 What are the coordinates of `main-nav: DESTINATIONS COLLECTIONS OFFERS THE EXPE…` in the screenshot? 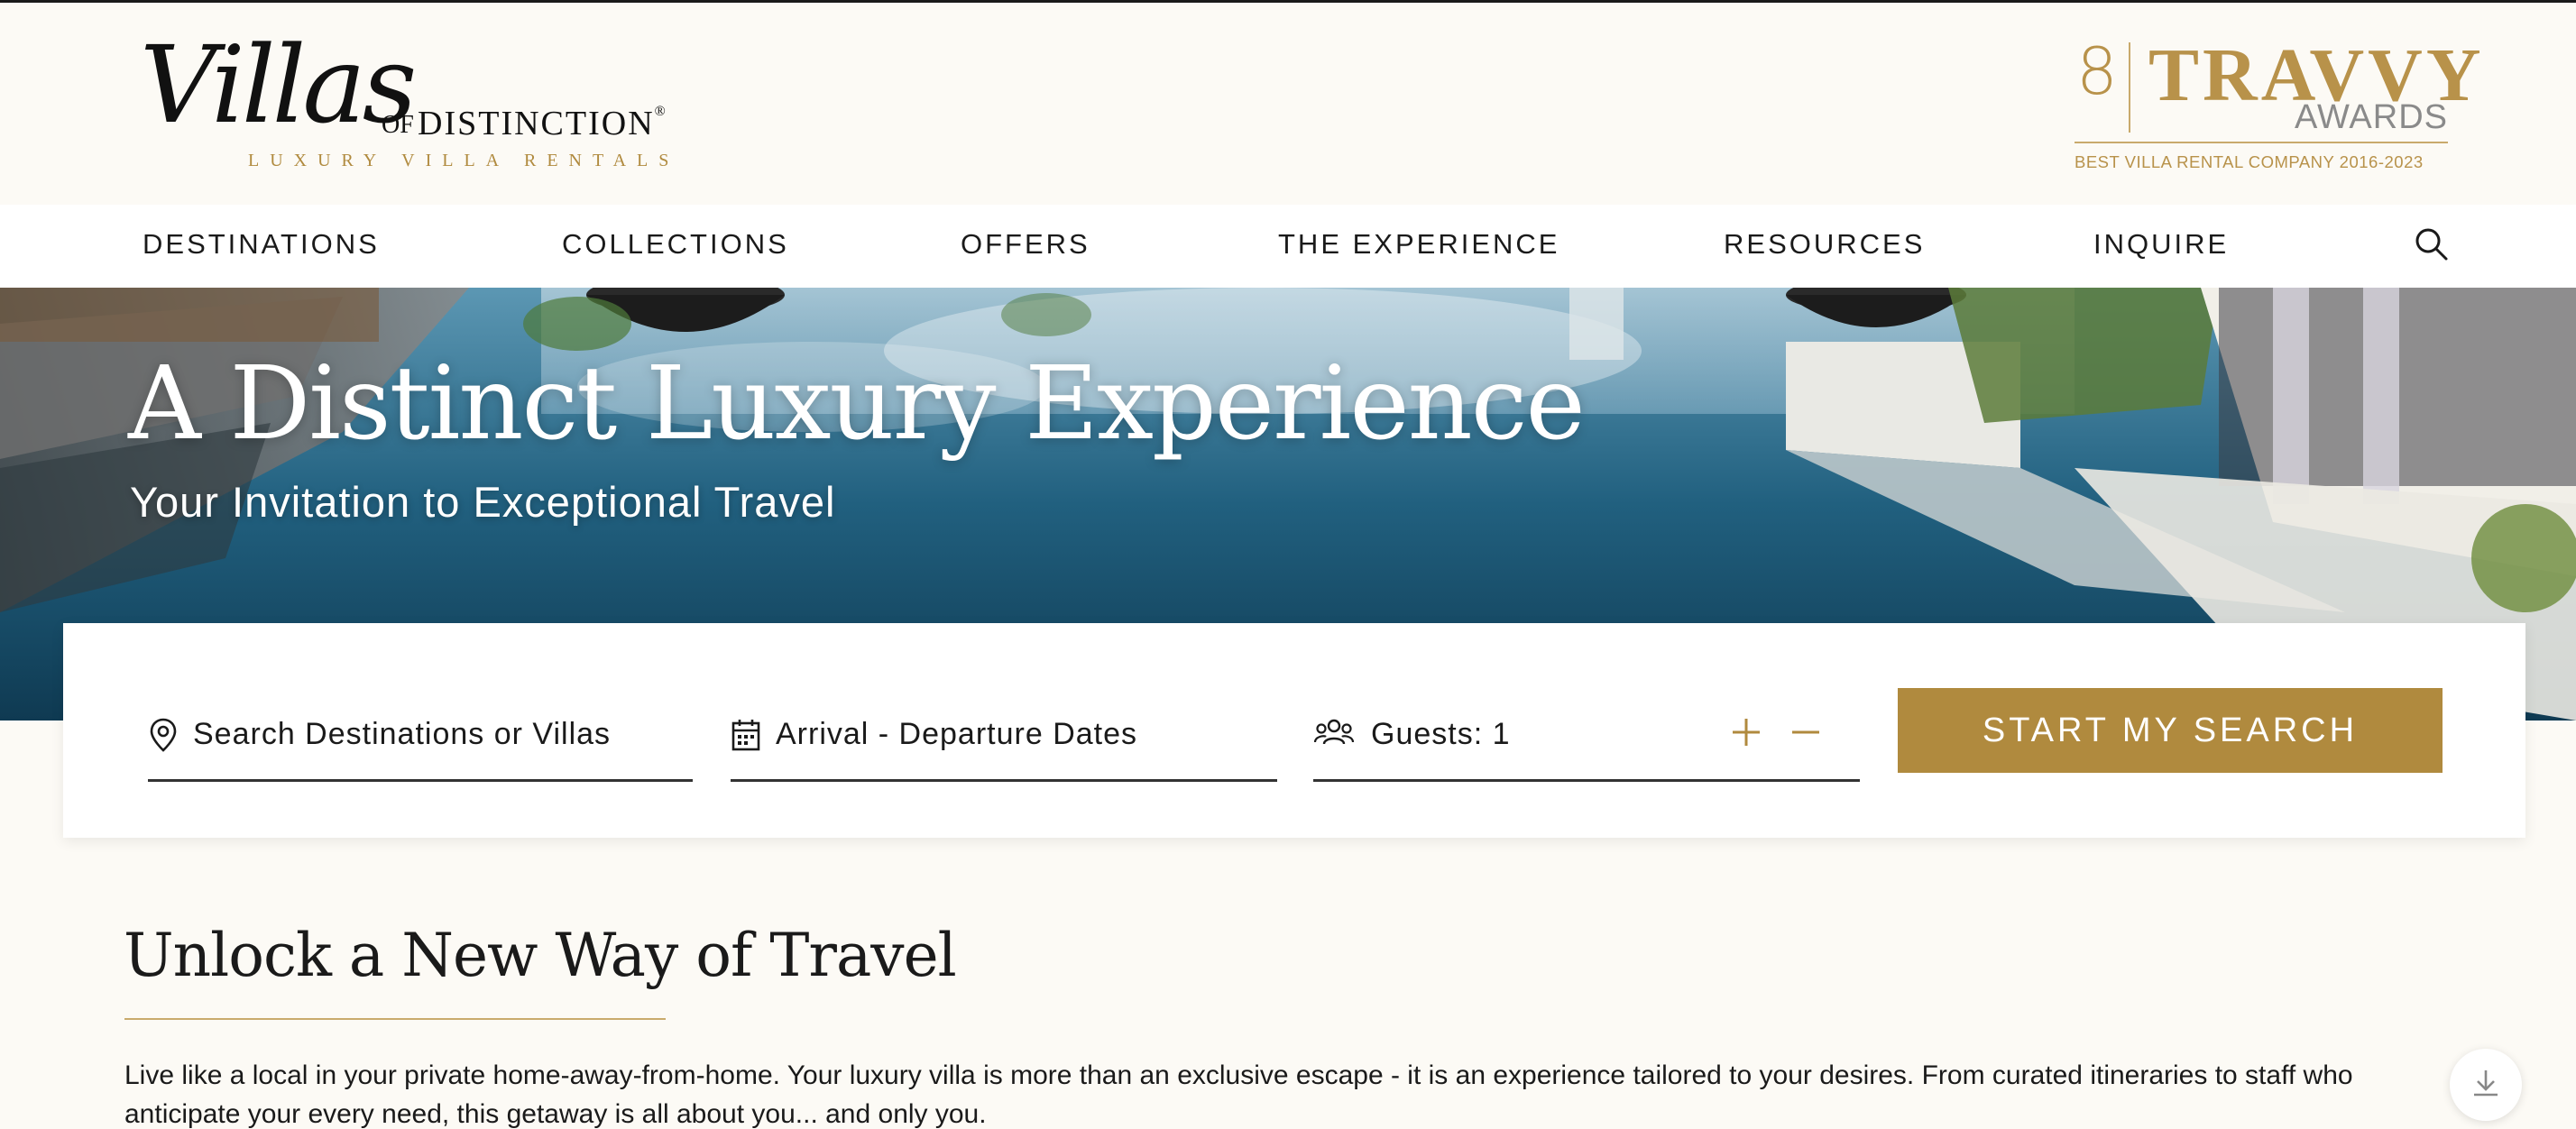 It's located at (1288, 246).